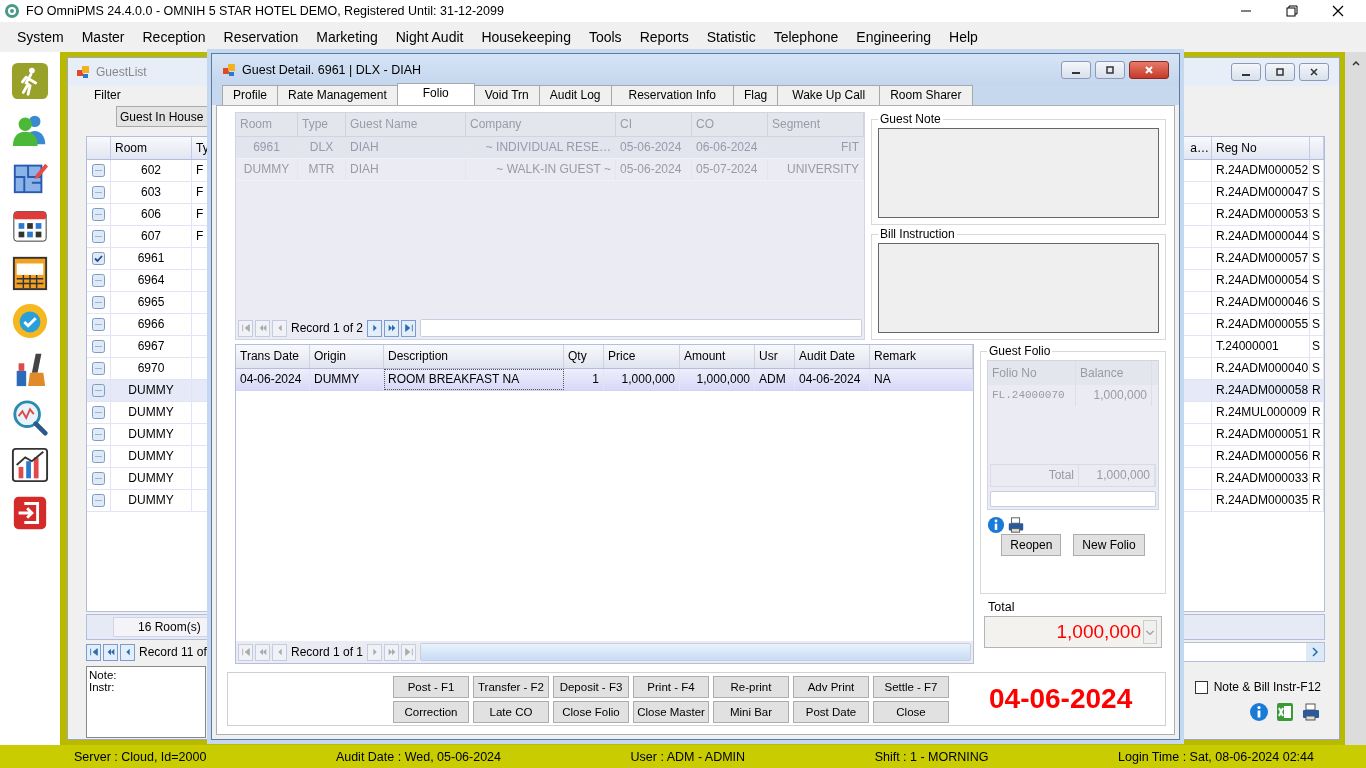  Describe the element at coordinates (642, 356) in the screenshot. I see `column-header: Price` at that location.